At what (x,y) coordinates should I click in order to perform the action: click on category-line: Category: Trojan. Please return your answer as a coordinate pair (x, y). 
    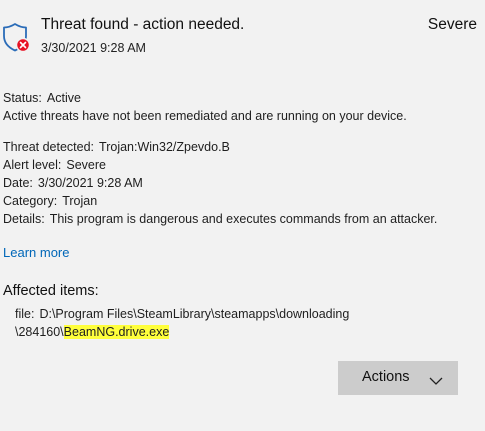
    Looking at the image, I should click on (50, 201).